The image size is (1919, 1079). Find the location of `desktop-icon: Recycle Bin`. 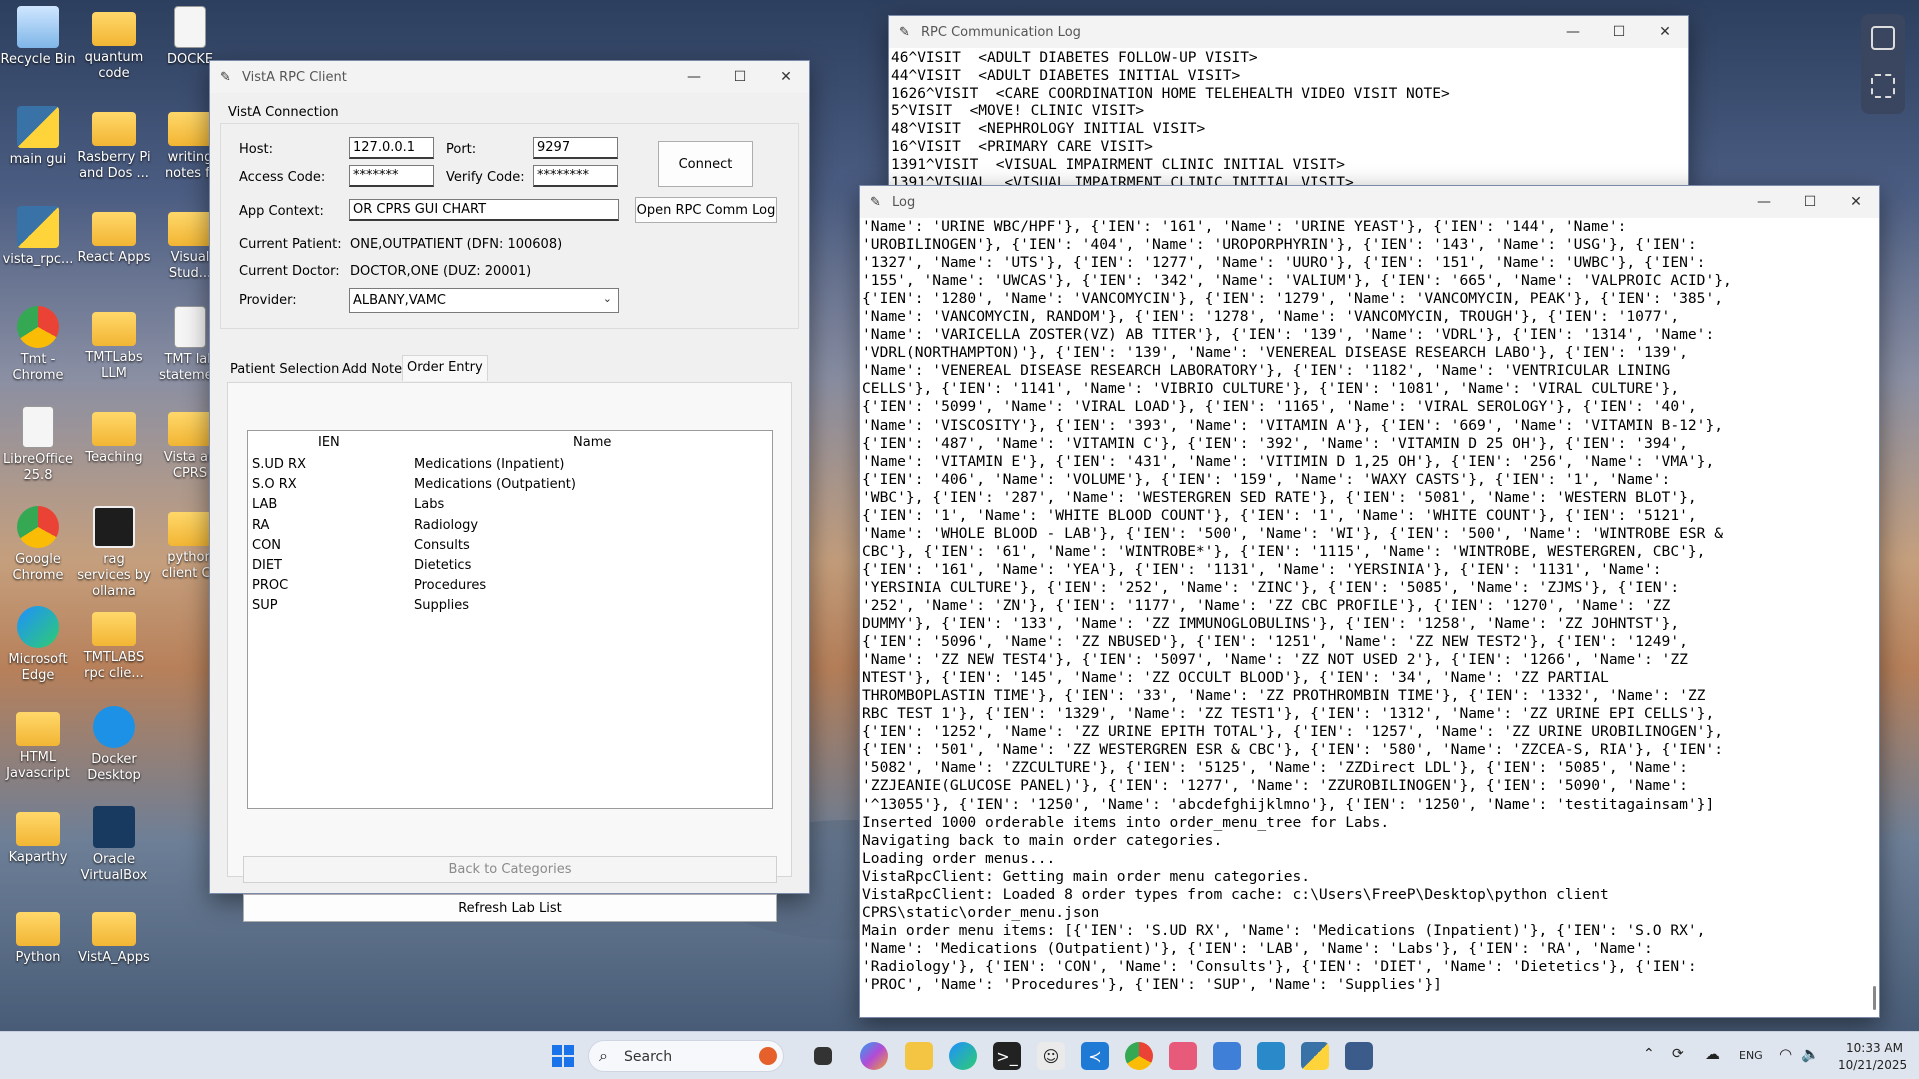

desktop-icon: Recycle Bin is located at coordinates (38, 37).